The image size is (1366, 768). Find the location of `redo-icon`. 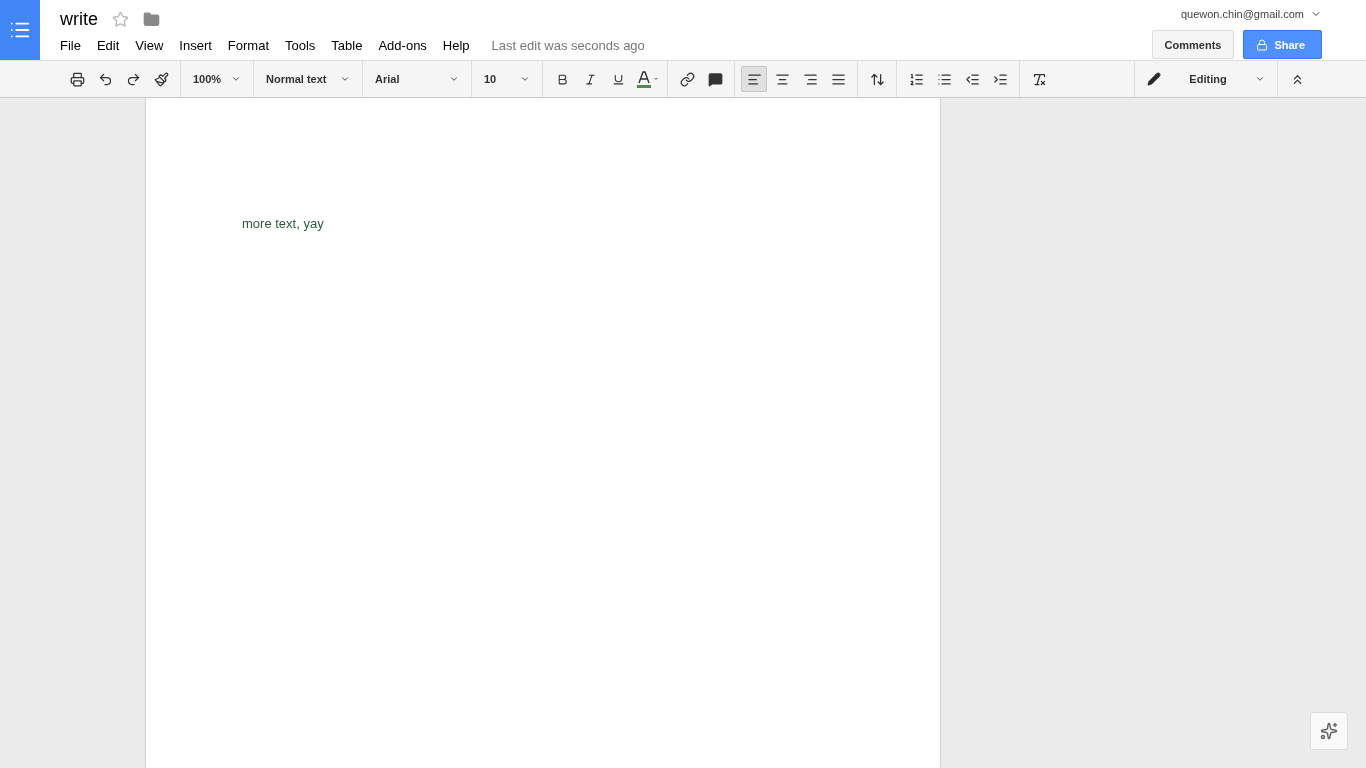

redo-icon is located at coordinates (133, 79).